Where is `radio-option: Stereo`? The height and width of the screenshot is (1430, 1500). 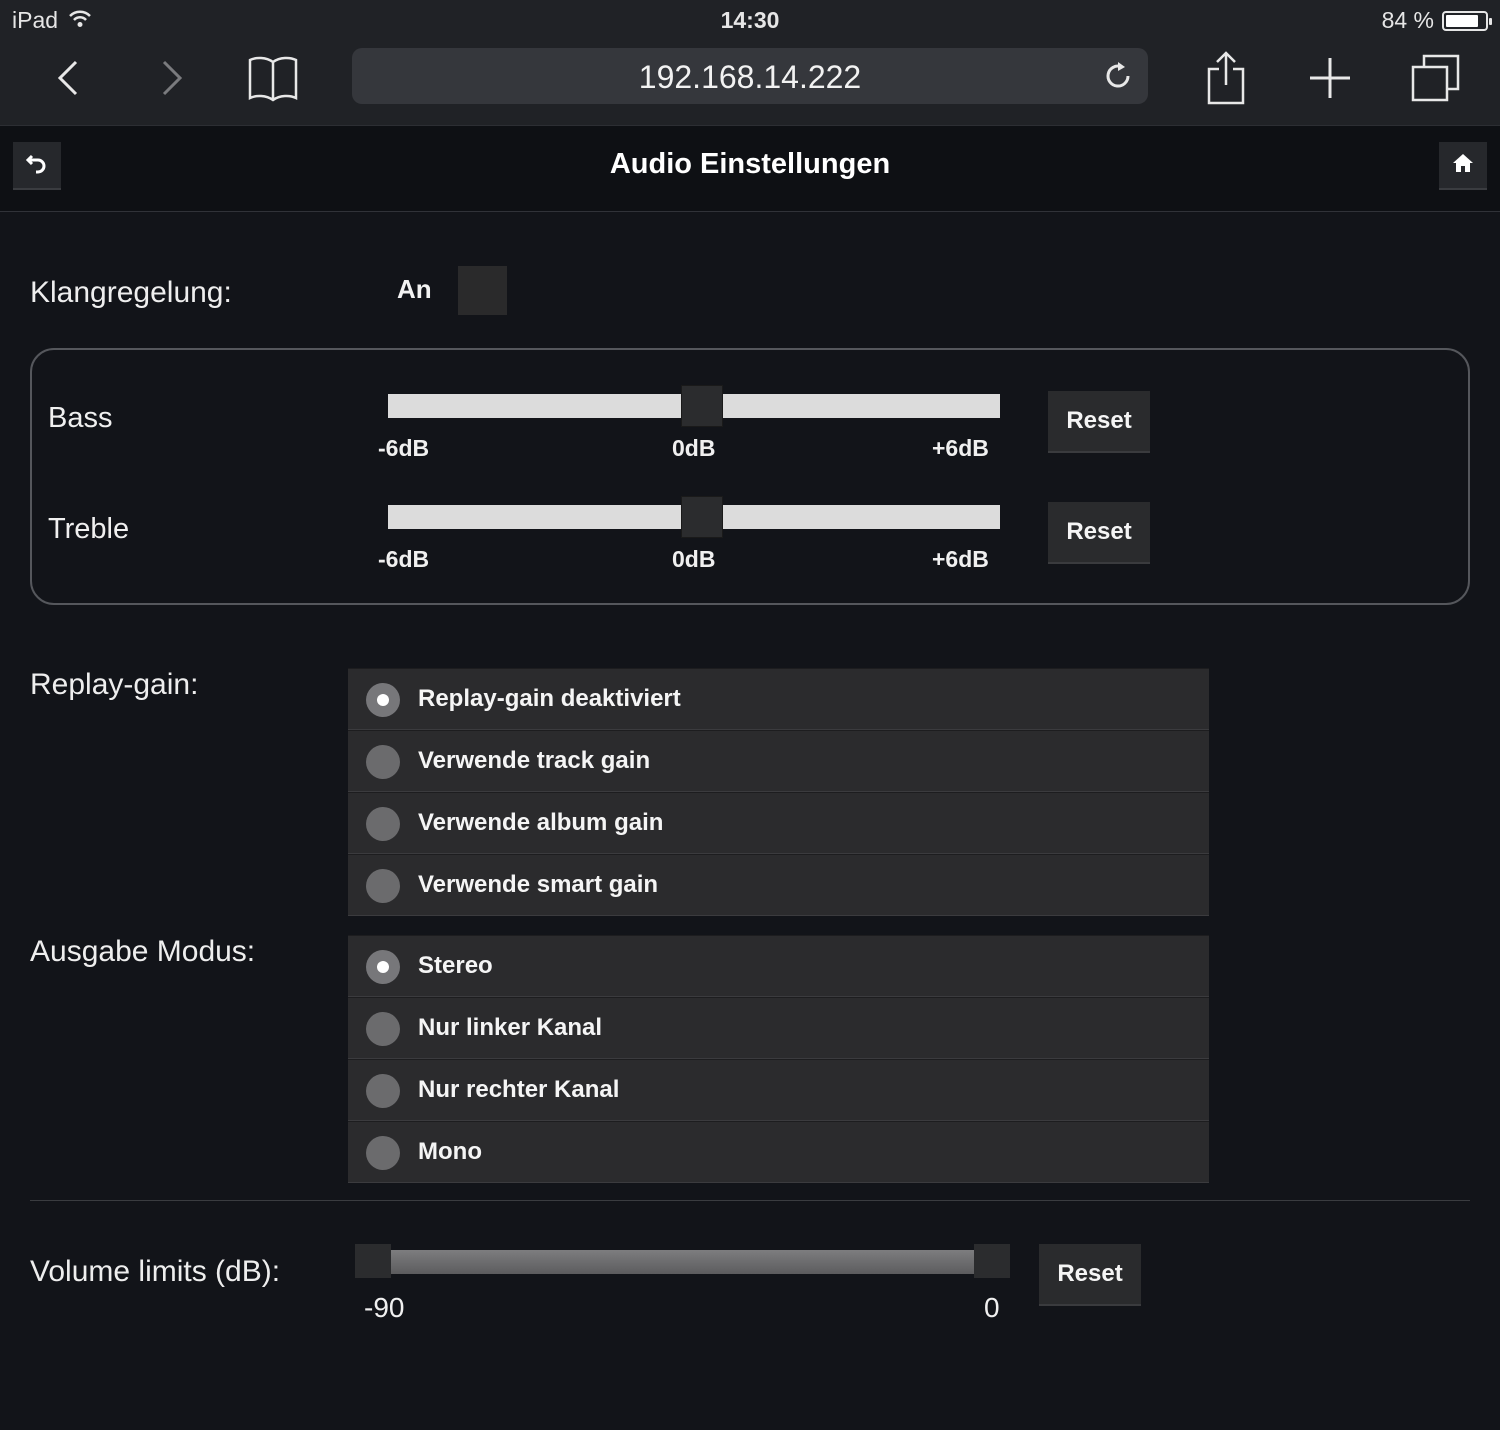
radio-option: Stereo is located at coordinates (778, 966).